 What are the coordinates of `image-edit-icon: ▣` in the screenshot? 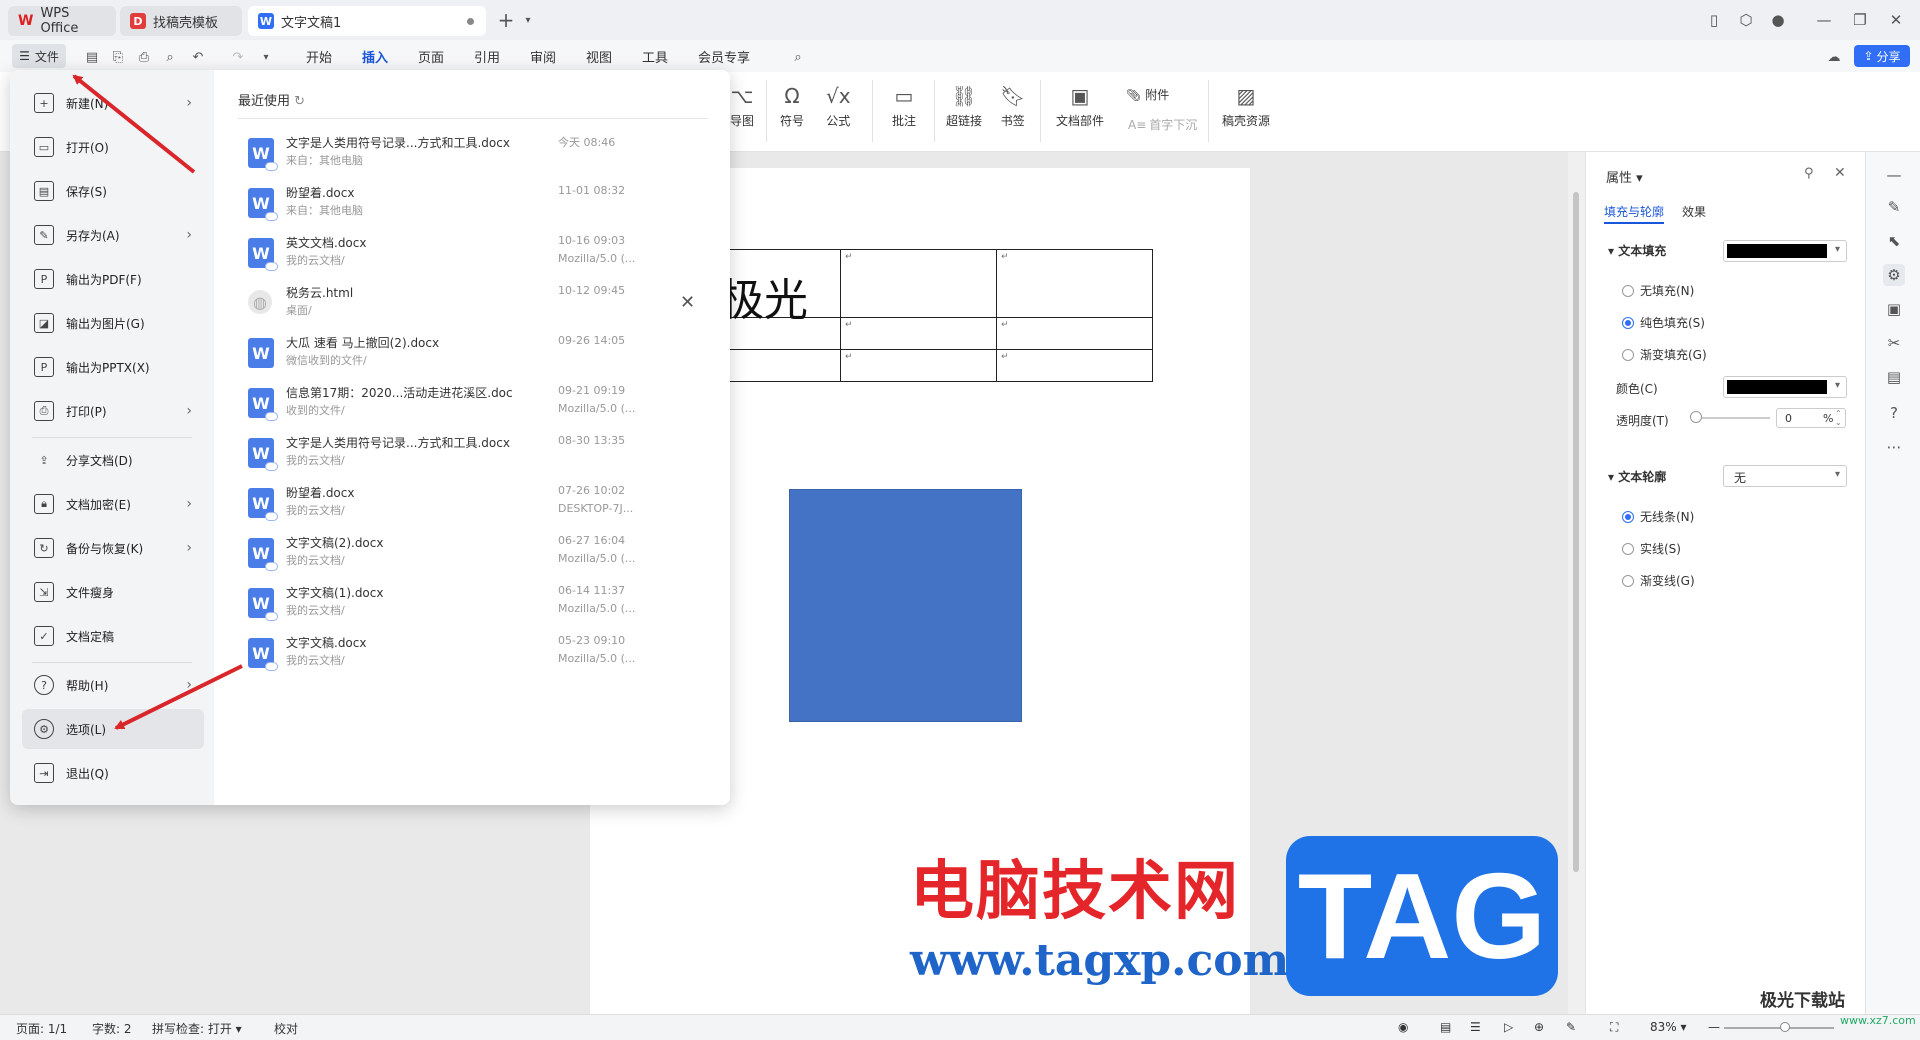 It's located at (1894, 309).